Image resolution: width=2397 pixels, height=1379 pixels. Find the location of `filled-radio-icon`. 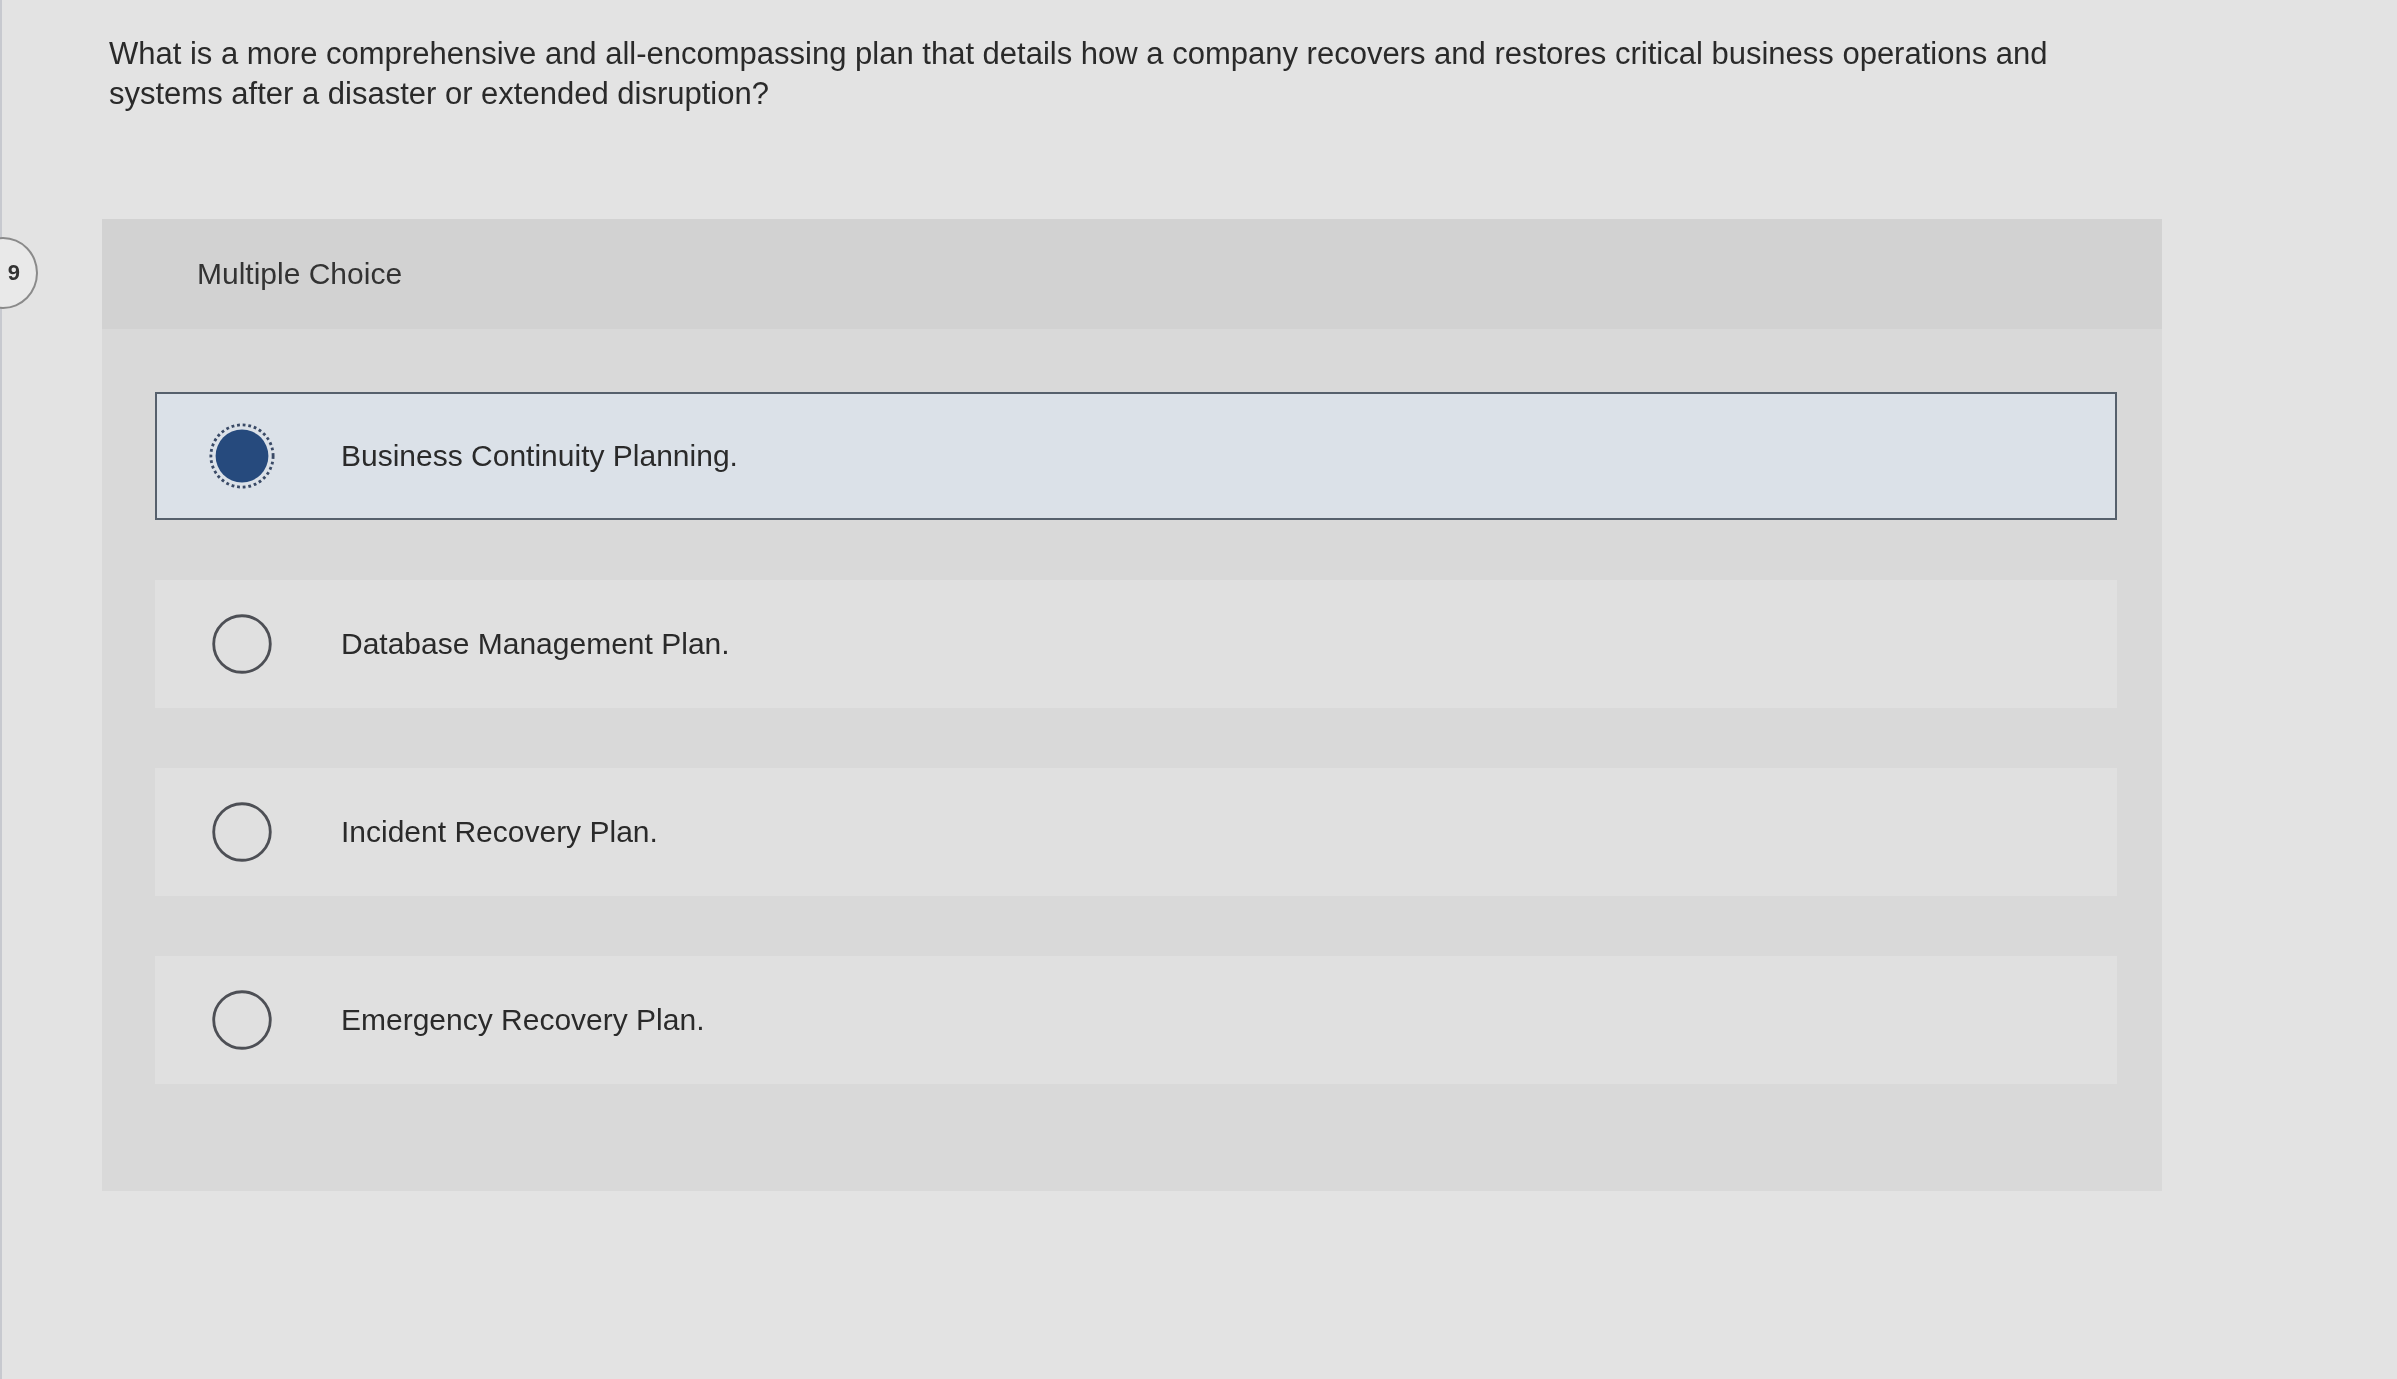

filled-radio-icon is located at coordinates (242, 456).